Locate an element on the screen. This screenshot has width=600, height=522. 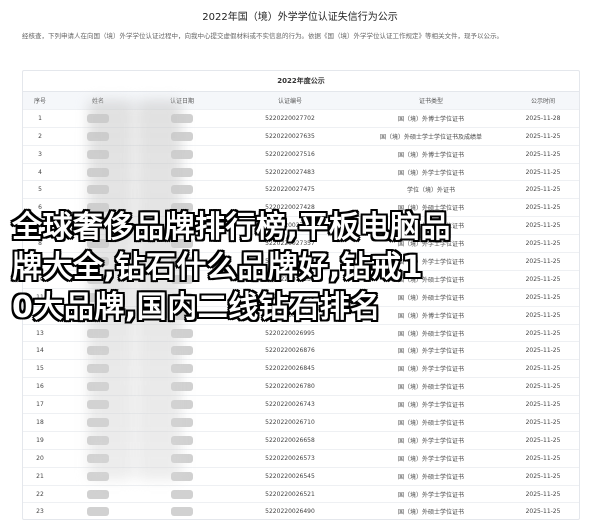
table-row: 23 5220220026490 国（境）外硕士学位证书 2025-11-25 is located at coordinates (301, 510).